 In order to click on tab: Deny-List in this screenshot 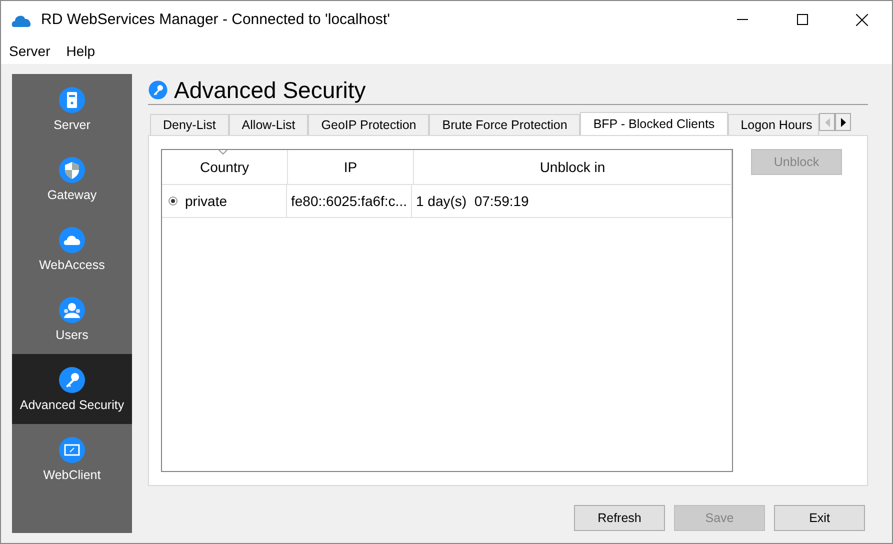, I will do `click(189, 124)`.